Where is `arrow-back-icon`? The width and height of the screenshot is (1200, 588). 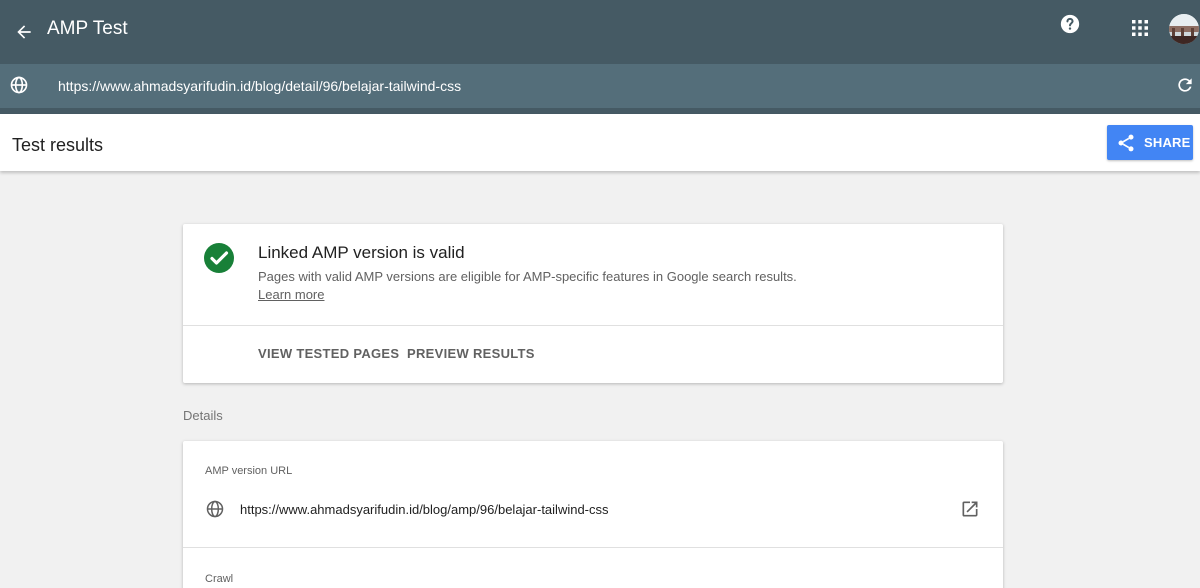
arrow-back-icon is located at coordinates (24, 32).